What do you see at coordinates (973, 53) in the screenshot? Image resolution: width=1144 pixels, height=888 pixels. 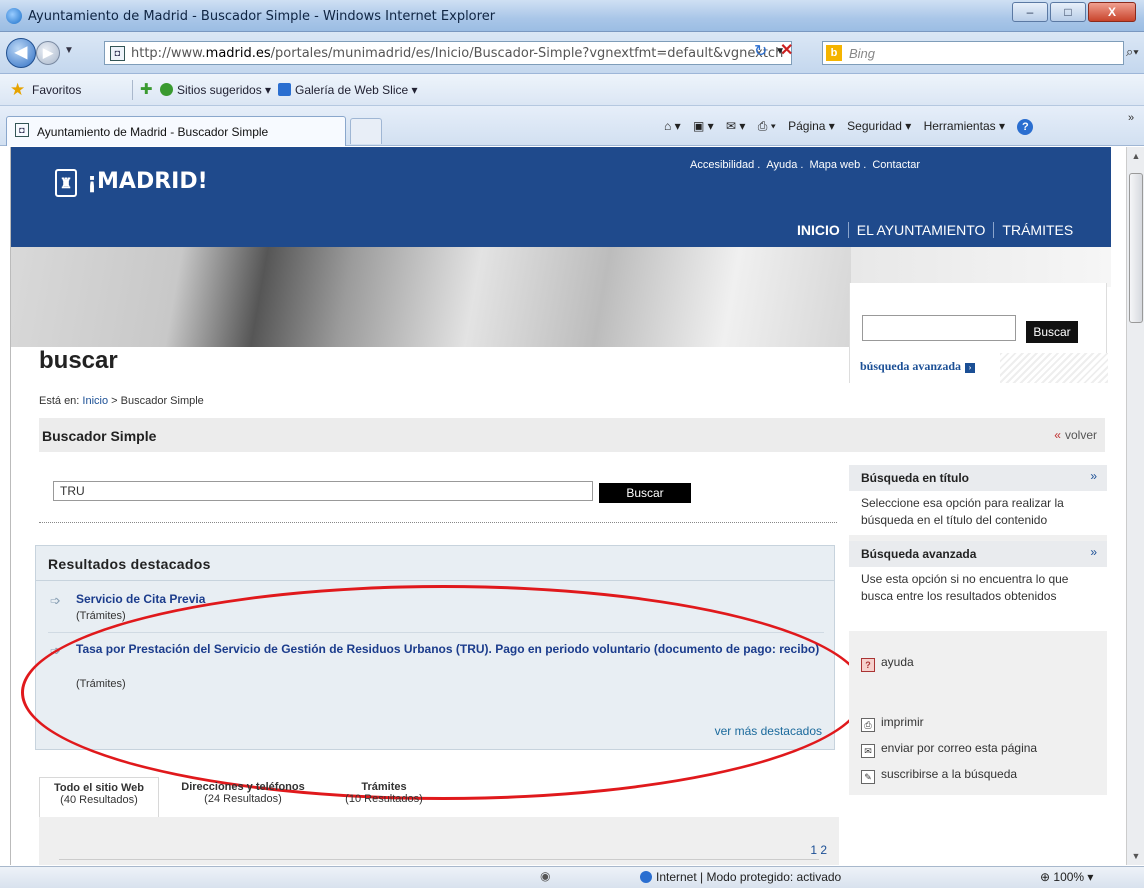 I see `web-search-input: b Bing` at bounding box center [973, 53].